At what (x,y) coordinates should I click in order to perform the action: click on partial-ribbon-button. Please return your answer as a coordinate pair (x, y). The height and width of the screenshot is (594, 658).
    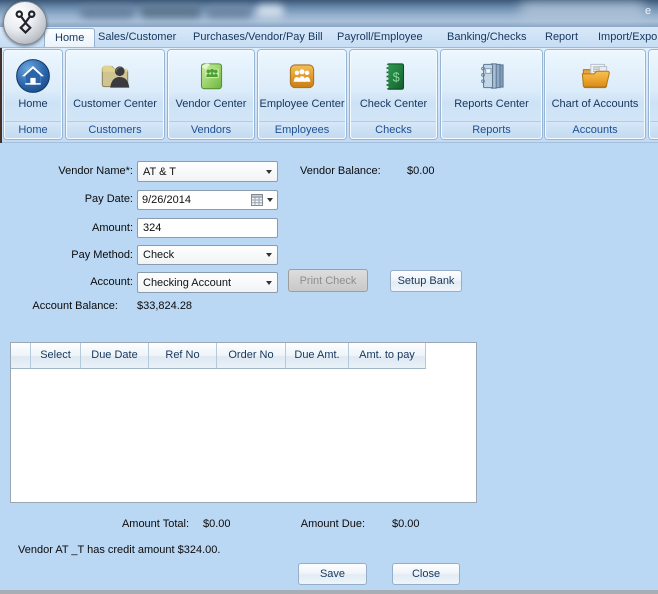
    Looking at the image, I should click on (654, 86).